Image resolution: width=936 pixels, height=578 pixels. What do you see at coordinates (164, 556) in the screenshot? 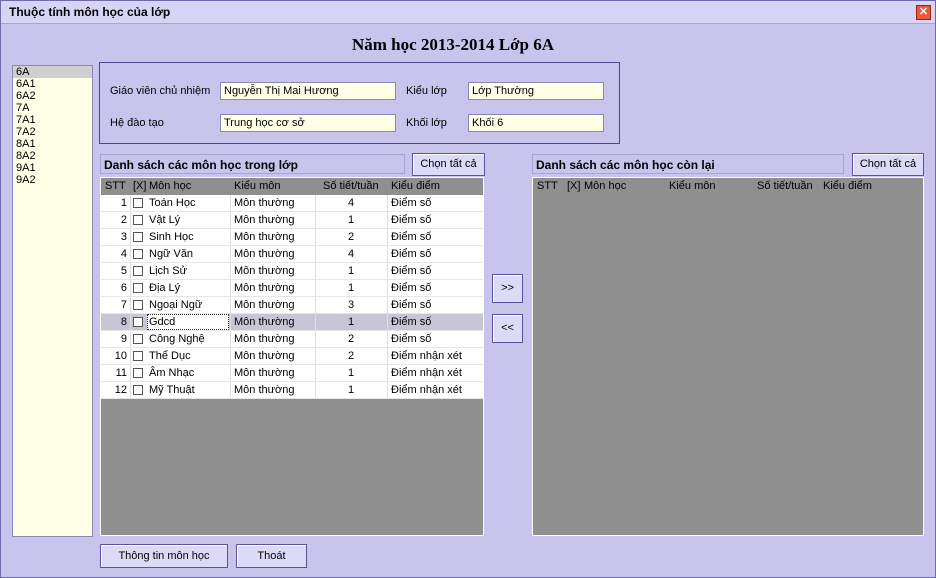
I see `subject-info-button: Thông tin môn học` at bounding box center [164, 556].